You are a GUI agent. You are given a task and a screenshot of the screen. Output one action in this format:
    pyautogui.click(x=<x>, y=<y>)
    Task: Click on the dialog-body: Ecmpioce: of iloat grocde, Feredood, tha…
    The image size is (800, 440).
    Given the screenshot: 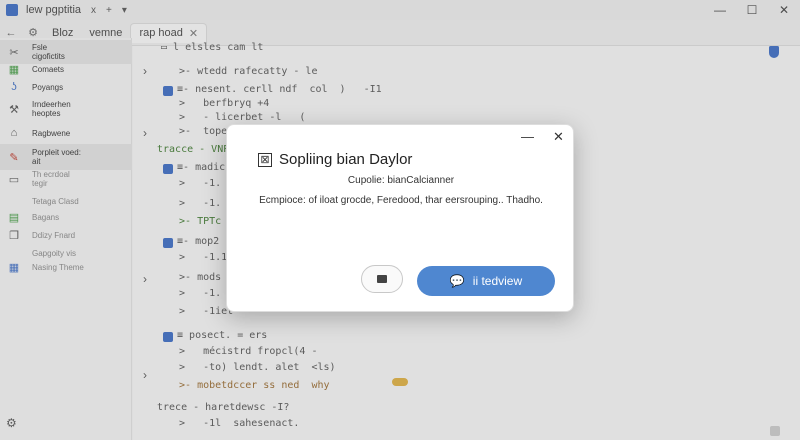 What is the action you would take?
    pyautogui.click(x=401, y=200)
    